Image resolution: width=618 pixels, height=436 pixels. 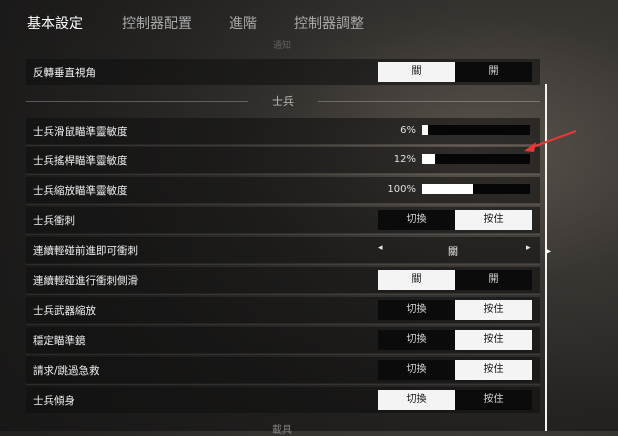 What do you see at coordinates (283, 311) in the screenshot?
I see `row-weapon-zoom: 士兵武器縮放 切換 按住` at bounding box center [283, 311].